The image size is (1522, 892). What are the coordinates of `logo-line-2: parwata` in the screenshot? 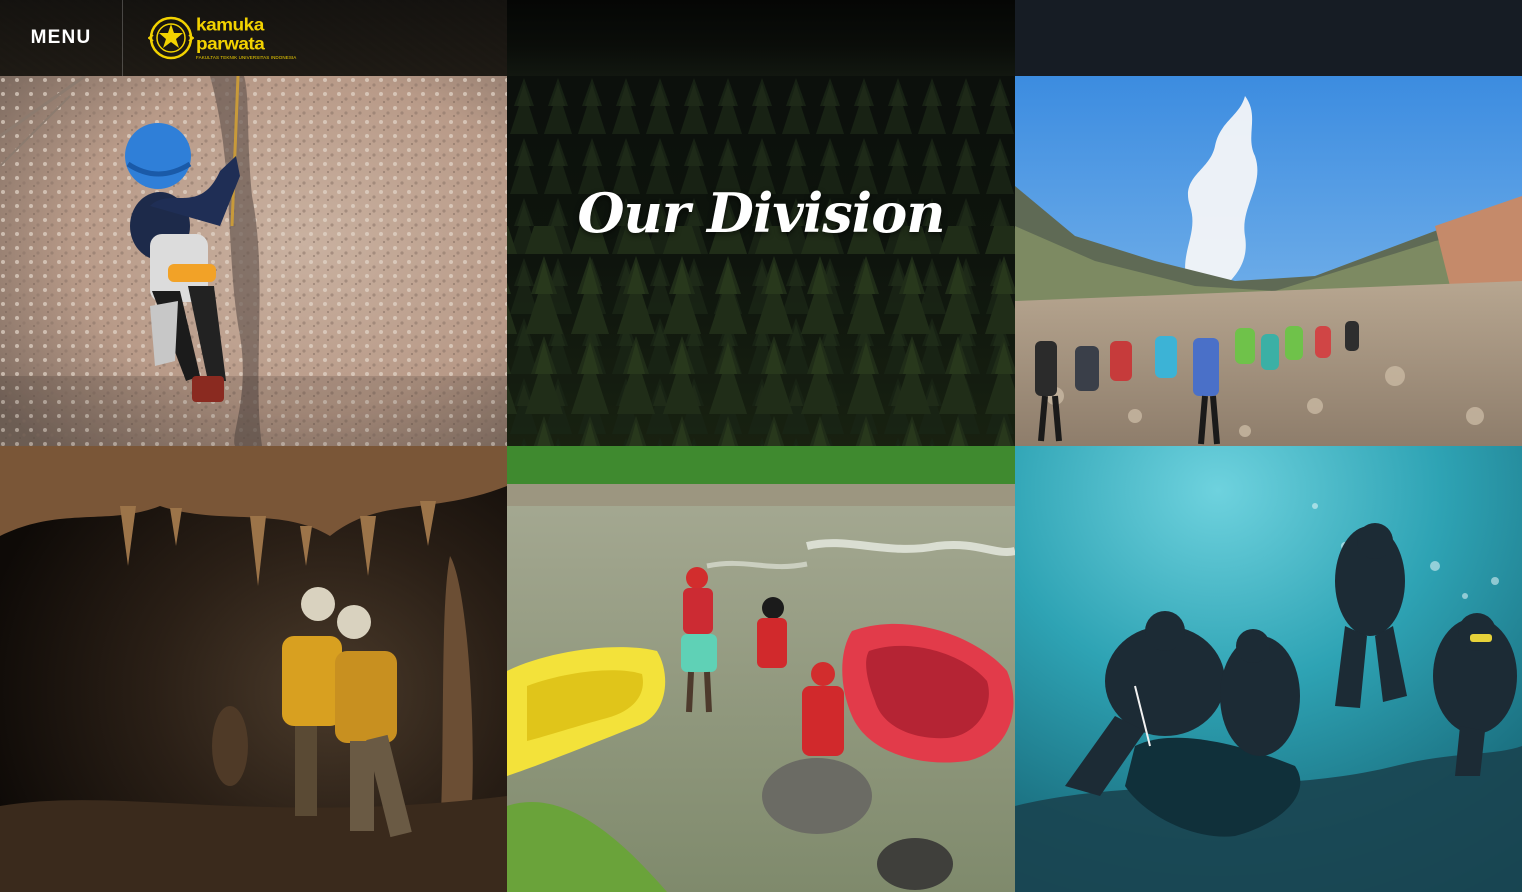 It's located at (230, 44).